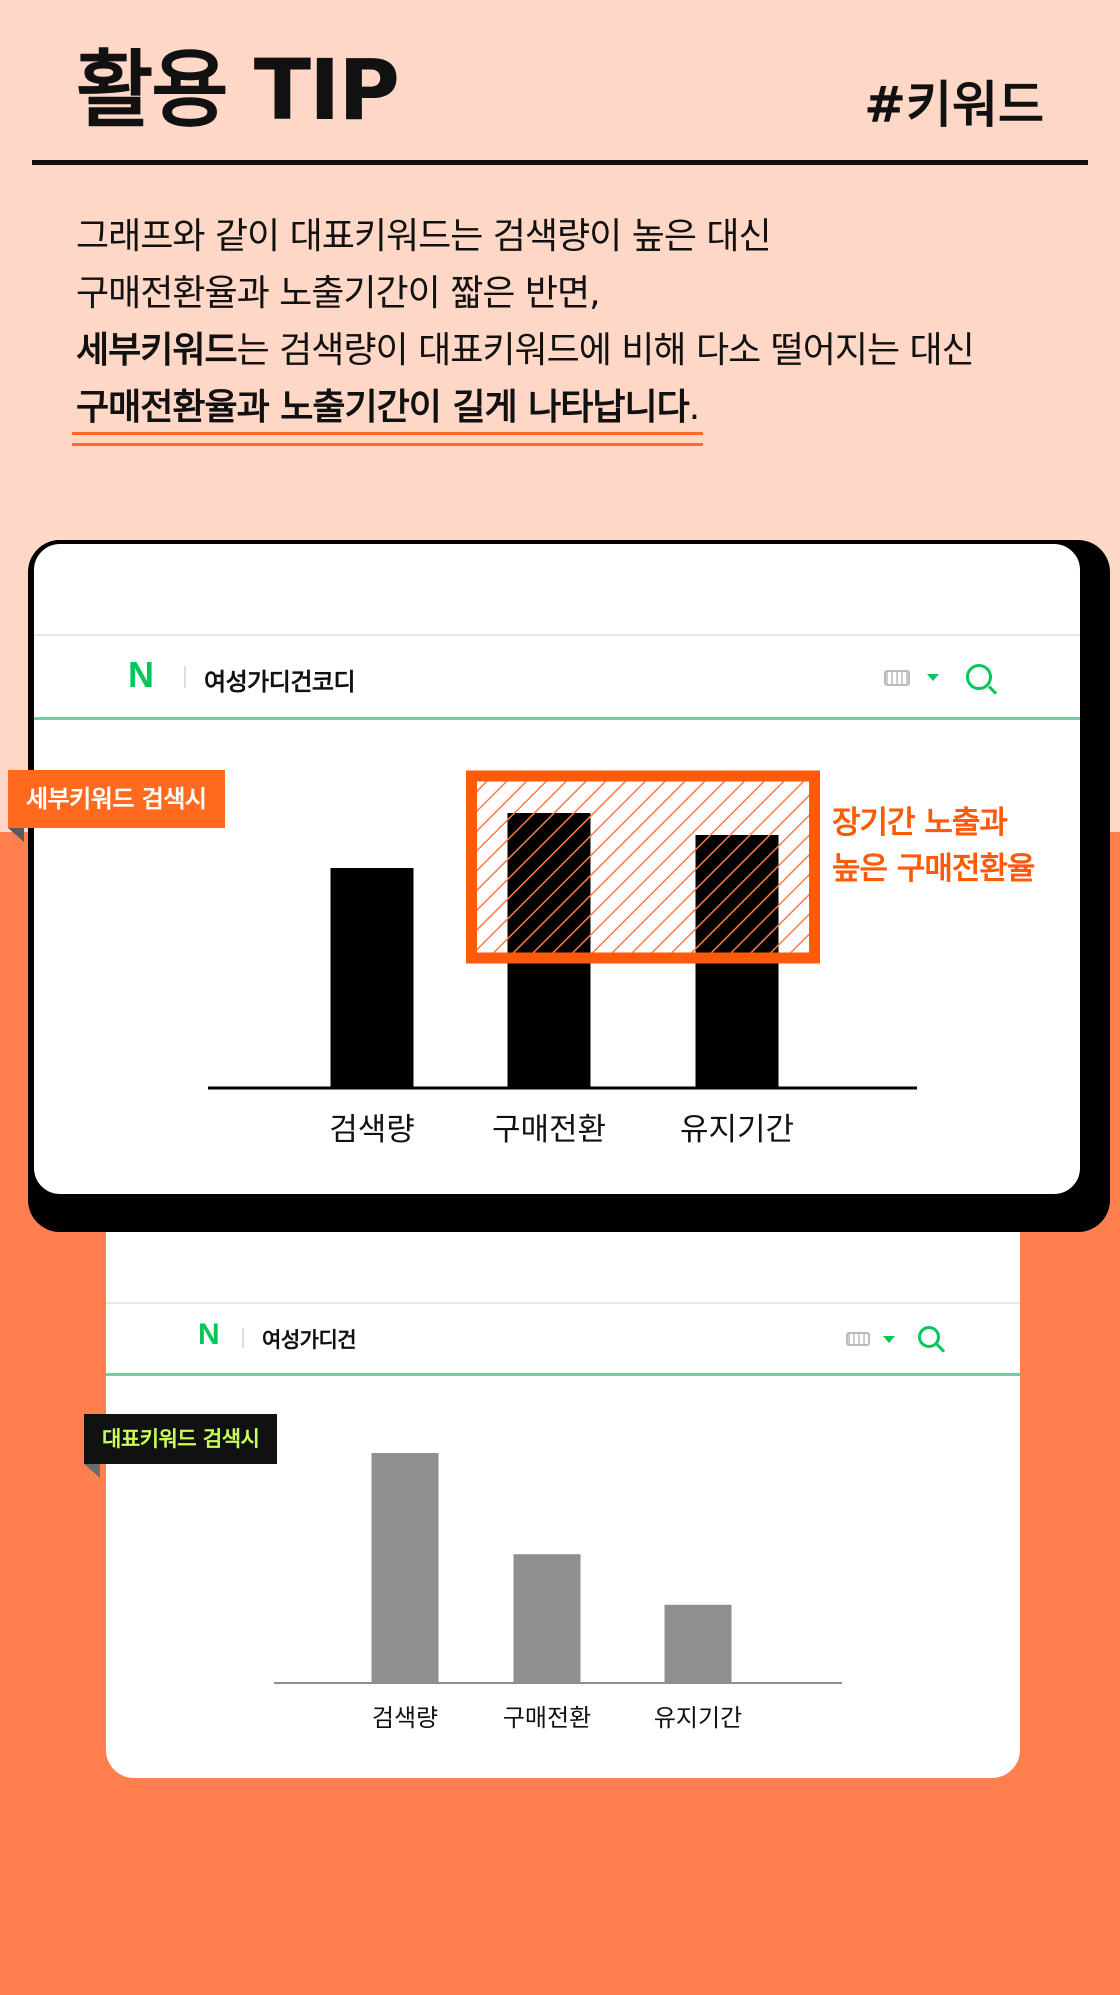  I want to click on main-keyword-badge-fold, so click(92, 1471).